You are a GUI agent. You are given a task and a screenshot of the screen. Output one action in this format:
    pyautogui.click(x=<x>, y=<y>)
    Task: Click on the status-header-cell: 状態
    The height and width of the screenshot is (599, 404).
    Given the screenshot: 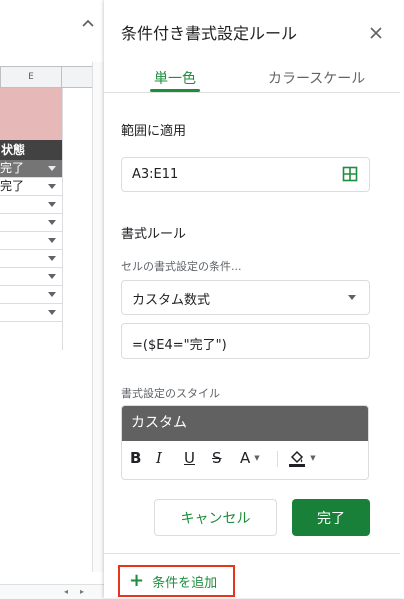 What is the action you would take?
    pyautogui.click(x=31, y=150)
    